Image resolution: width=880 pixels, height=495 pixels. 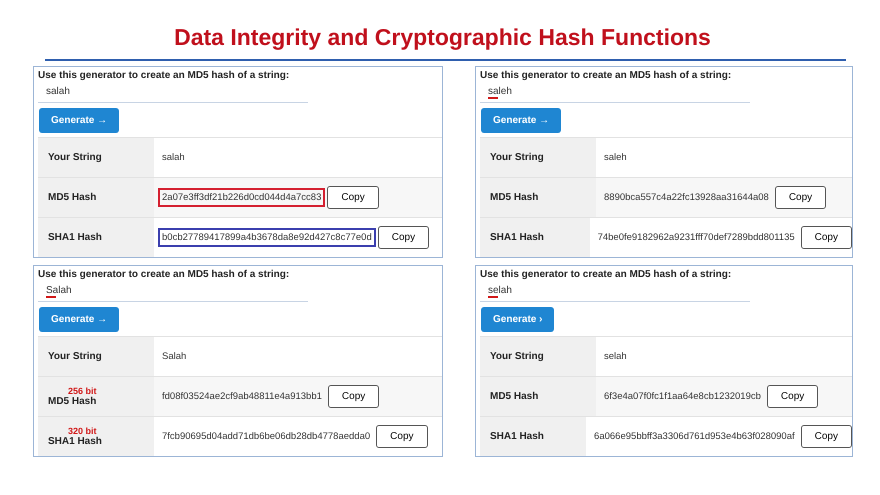 What do you see at coordinates (267, 237) in the screenshot?
I see `hash-value: b0cb27789417899a4b3678da8e92d427c8c77e0d` at bounding box center [267, 237].